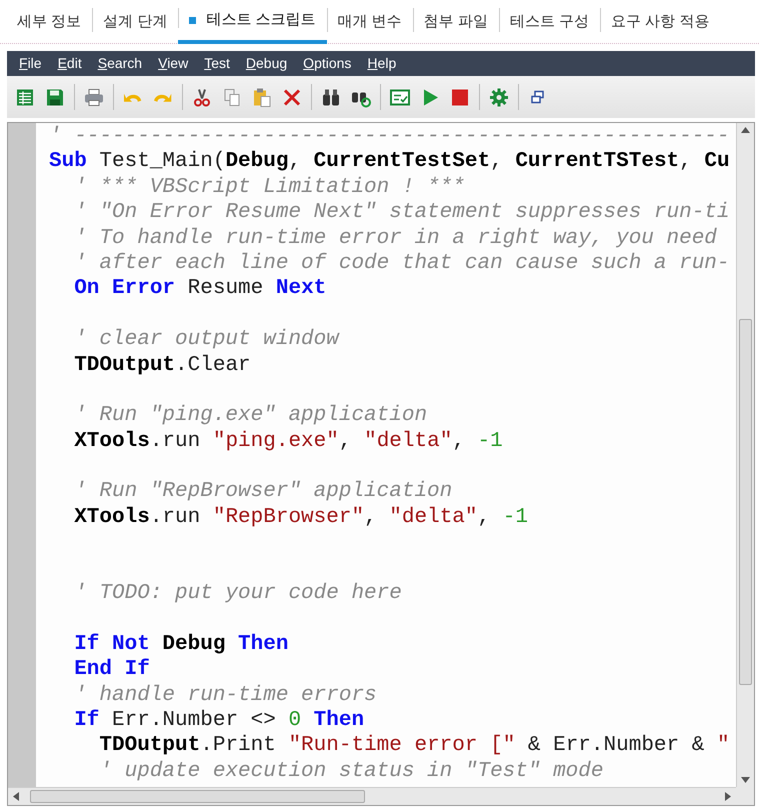  What do you see at coordinates (660, 22) in the screenshot?
I see `tab: 요구 사항 적용` at bounding box center [660, 22].